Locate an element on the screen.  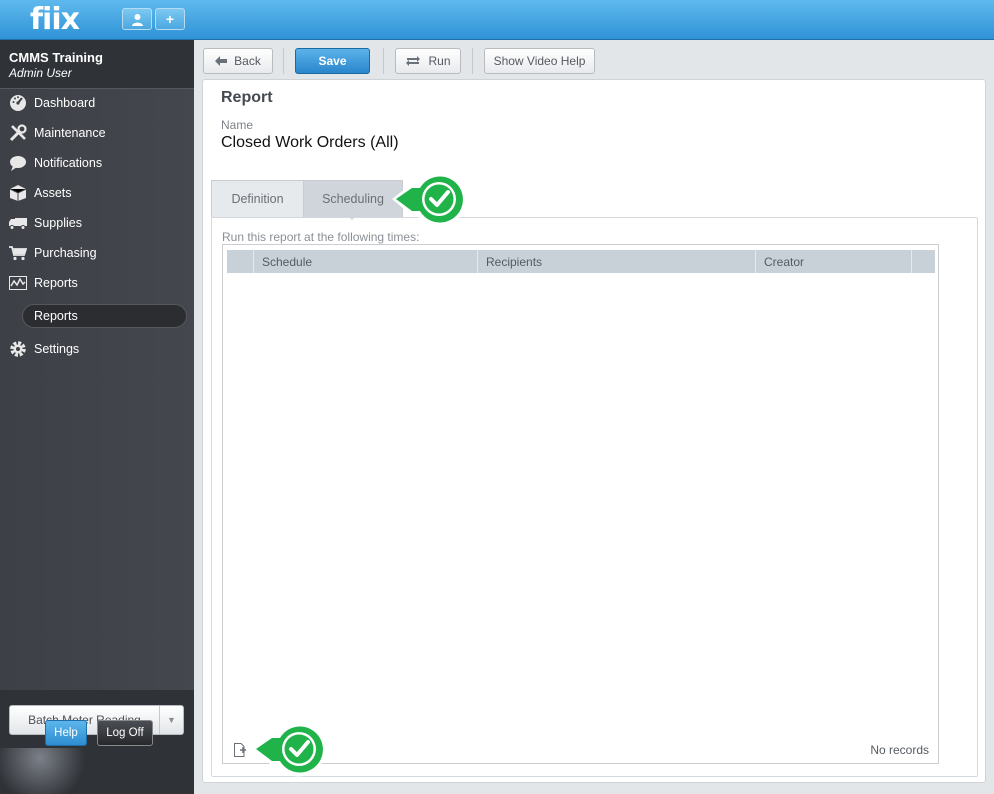
chevron-down-icon: ▼ is located at coordinates (171, 720).